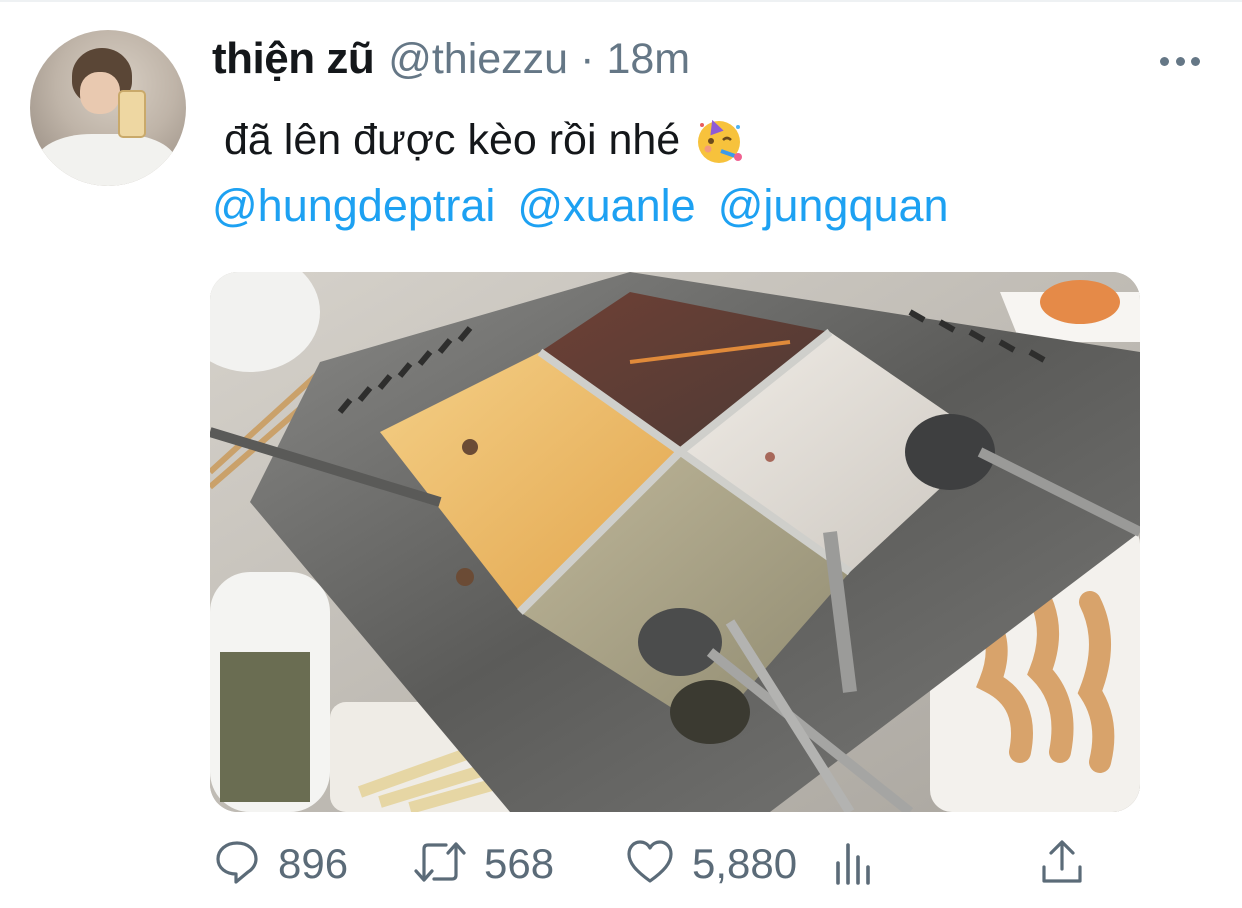  Describe the element at coordinates (1180, 61) in the screenshot. I see `more-horizontal-icon` at that location.